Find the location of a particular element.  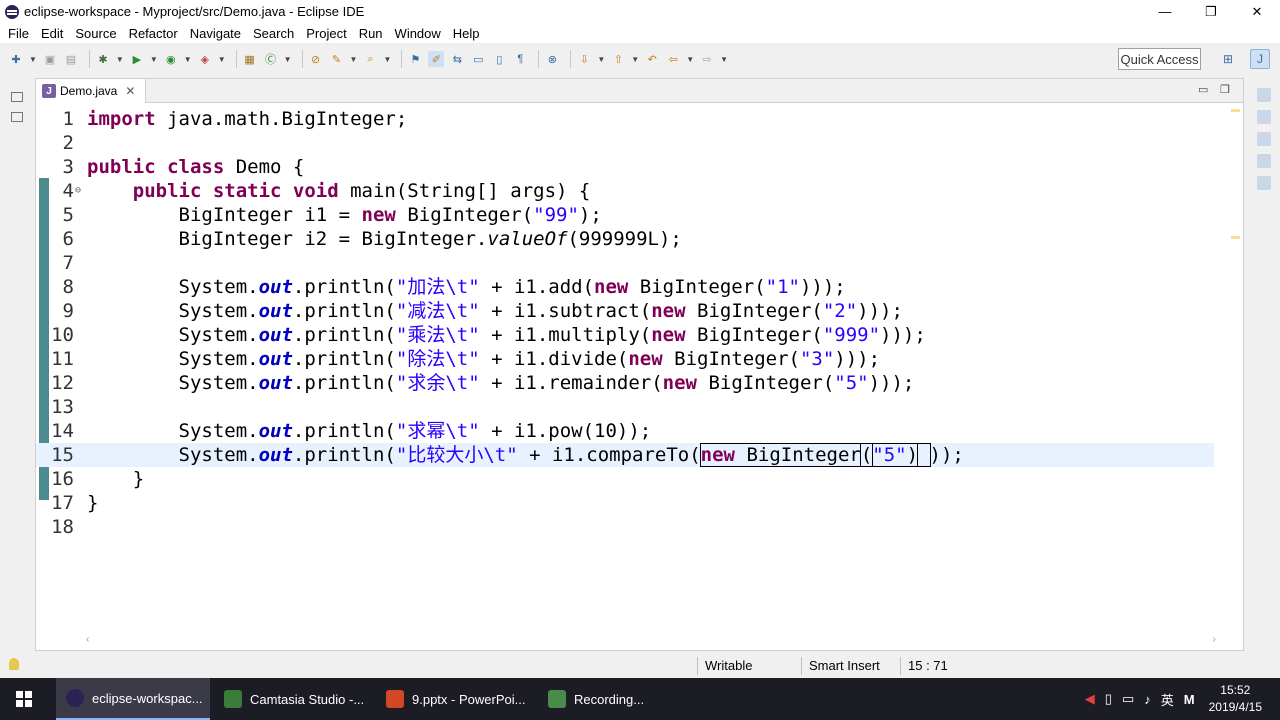

coverage-icon: ◉ is located at coordinates (171, 59).